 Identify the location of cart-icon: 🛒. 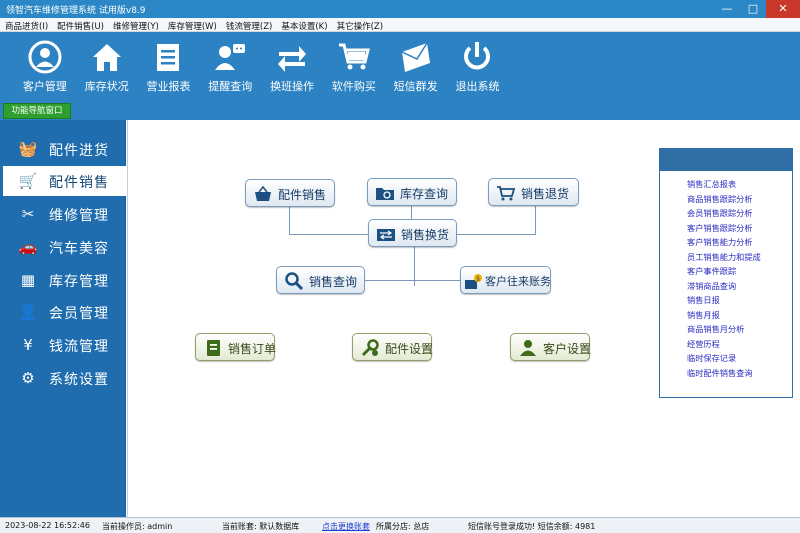
(28, 181).